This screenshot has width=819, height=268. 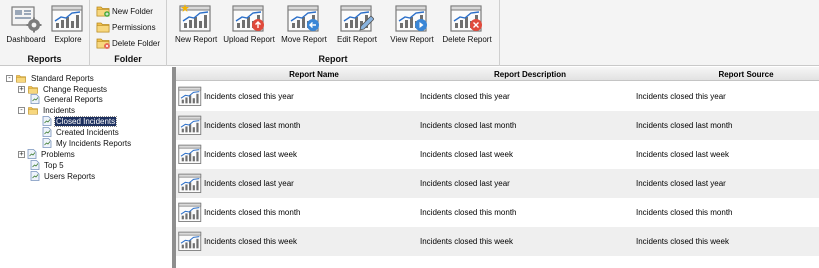 I want to click on edit-report-icon, so click(x=357, y=18).